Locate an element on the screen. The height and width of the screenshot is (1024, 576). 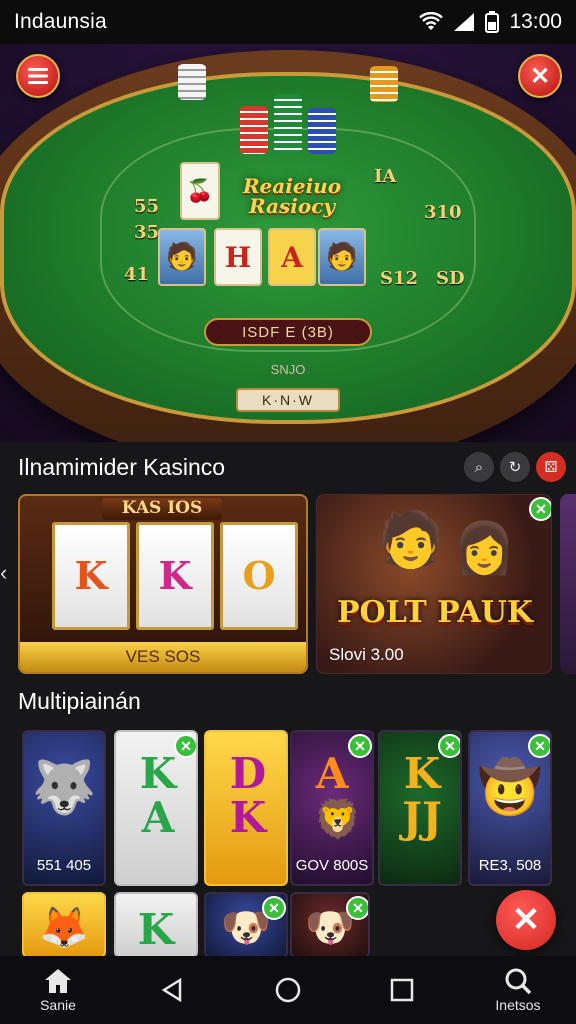
home-icon is located at coordinates (58, 981).